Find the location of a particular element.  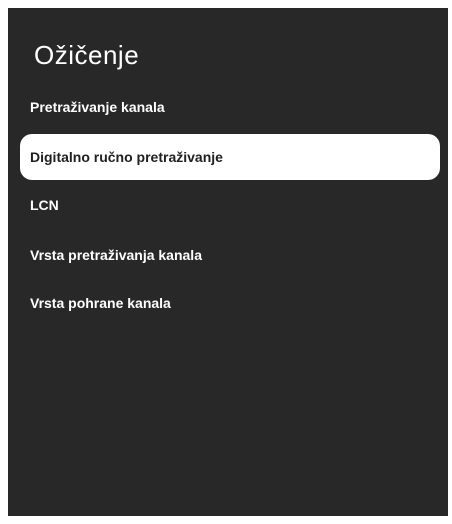

menu-item-digital-manual-search: Digitalno ručno pretraživanje is located at coordinates (230, 157).